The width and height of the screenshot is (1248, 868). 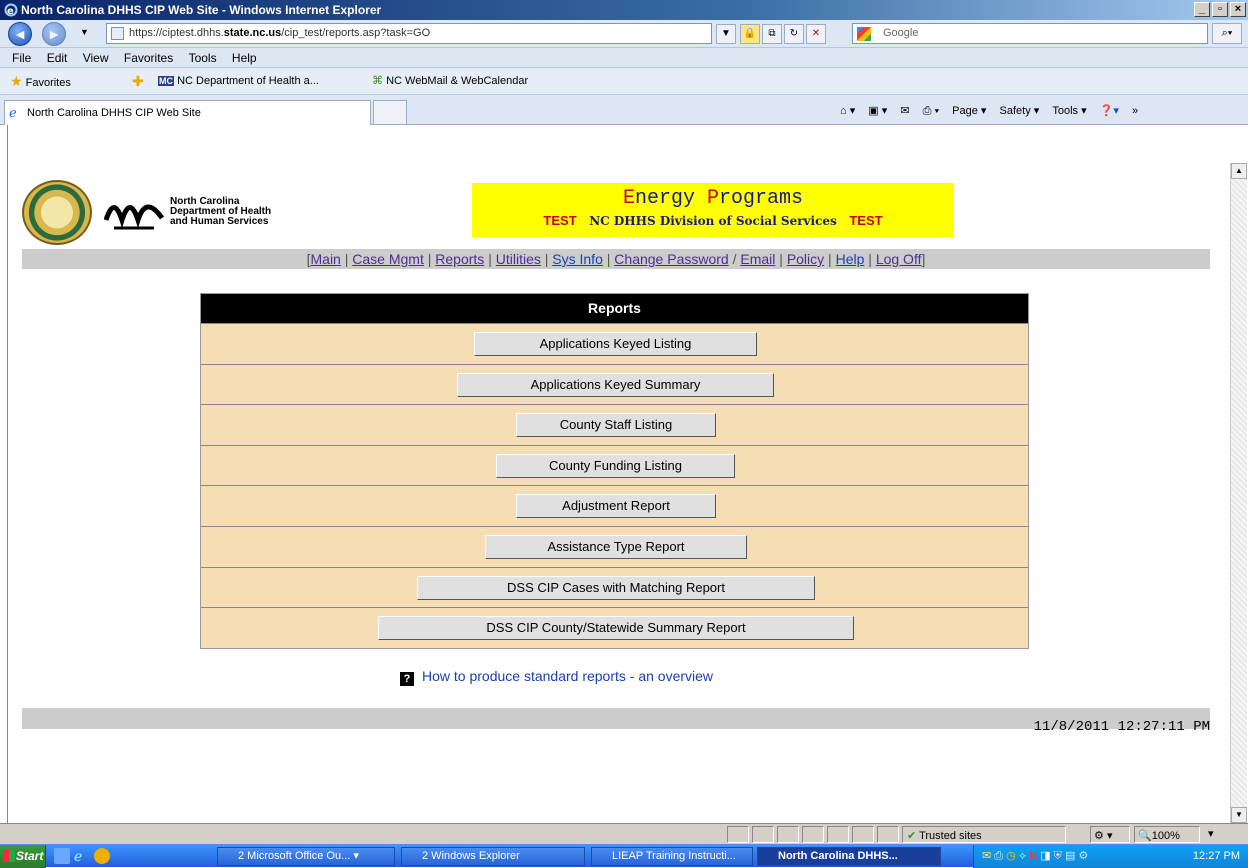 I want to click on tray-monitor-icon: ▤, so click(x=1070, y=856).